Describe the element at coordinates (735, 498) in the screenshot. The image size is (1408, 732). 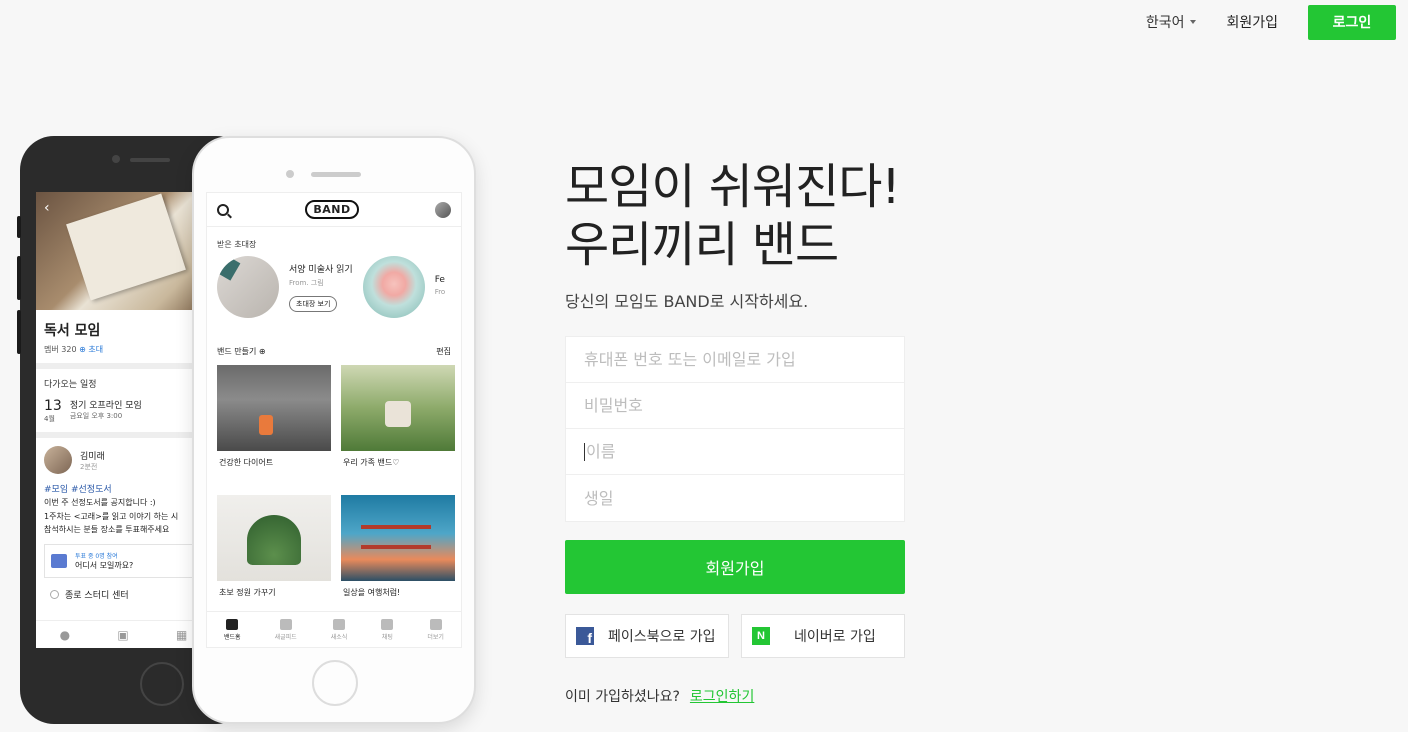
I see `birthday-input` at that location.